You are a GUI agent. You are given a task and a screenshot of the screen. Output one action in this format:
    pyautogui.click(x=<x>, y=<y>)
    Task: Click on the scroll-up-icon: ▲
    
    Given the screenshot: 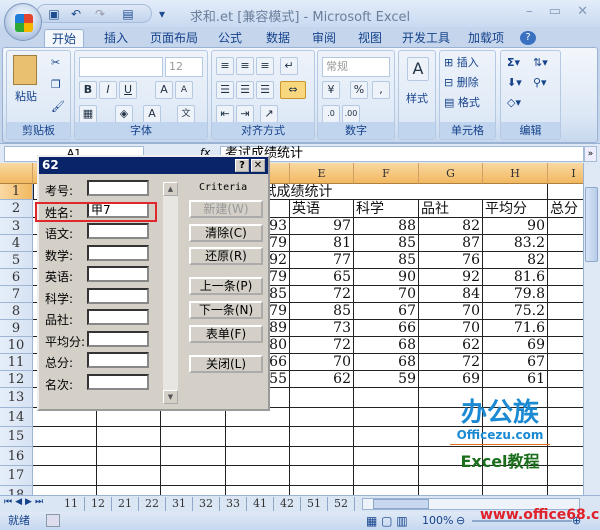 What is the action you would take?
    pyautogui.click(x=170, y=189)
    